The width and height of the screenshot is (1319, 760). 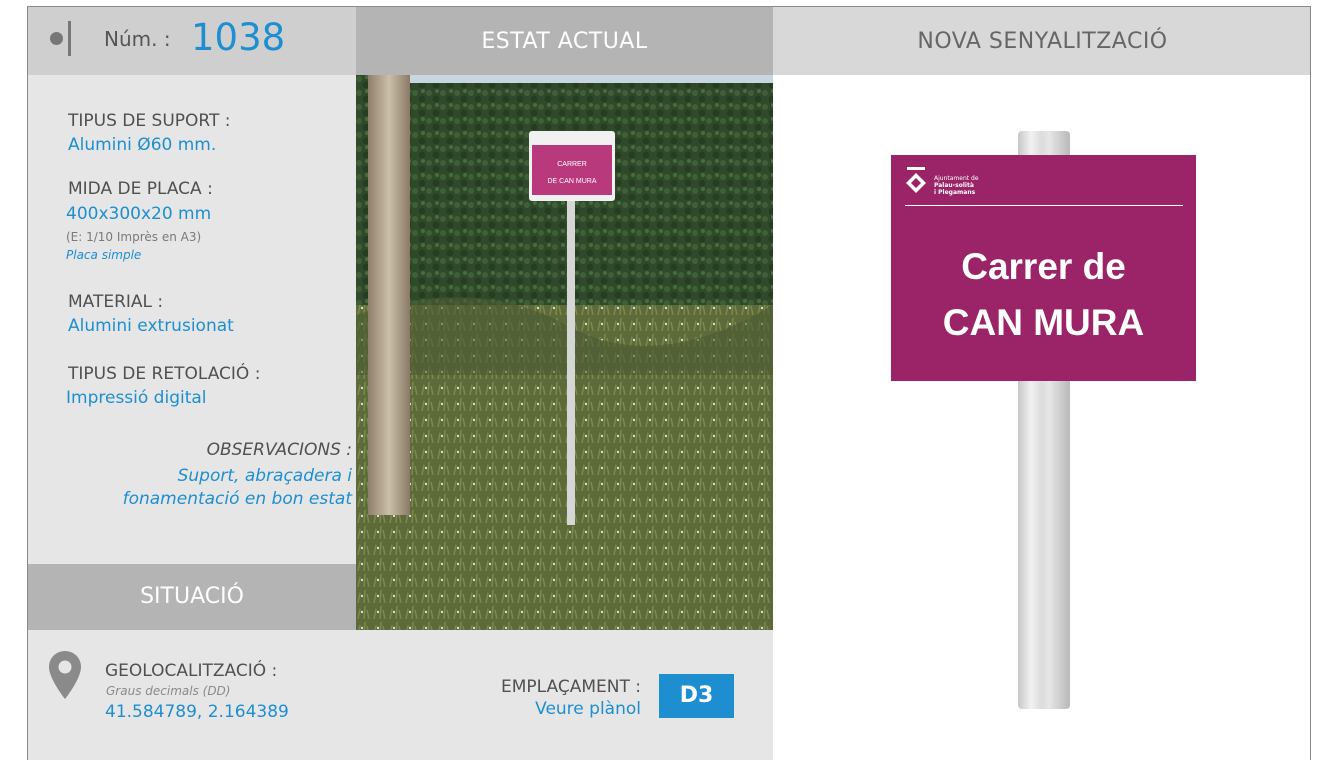 What do you see at coordinates (197, 712) in the screenshot?
I see `geolocation-value: 41.584789, 2.164389` at bounding box center [197, 712].